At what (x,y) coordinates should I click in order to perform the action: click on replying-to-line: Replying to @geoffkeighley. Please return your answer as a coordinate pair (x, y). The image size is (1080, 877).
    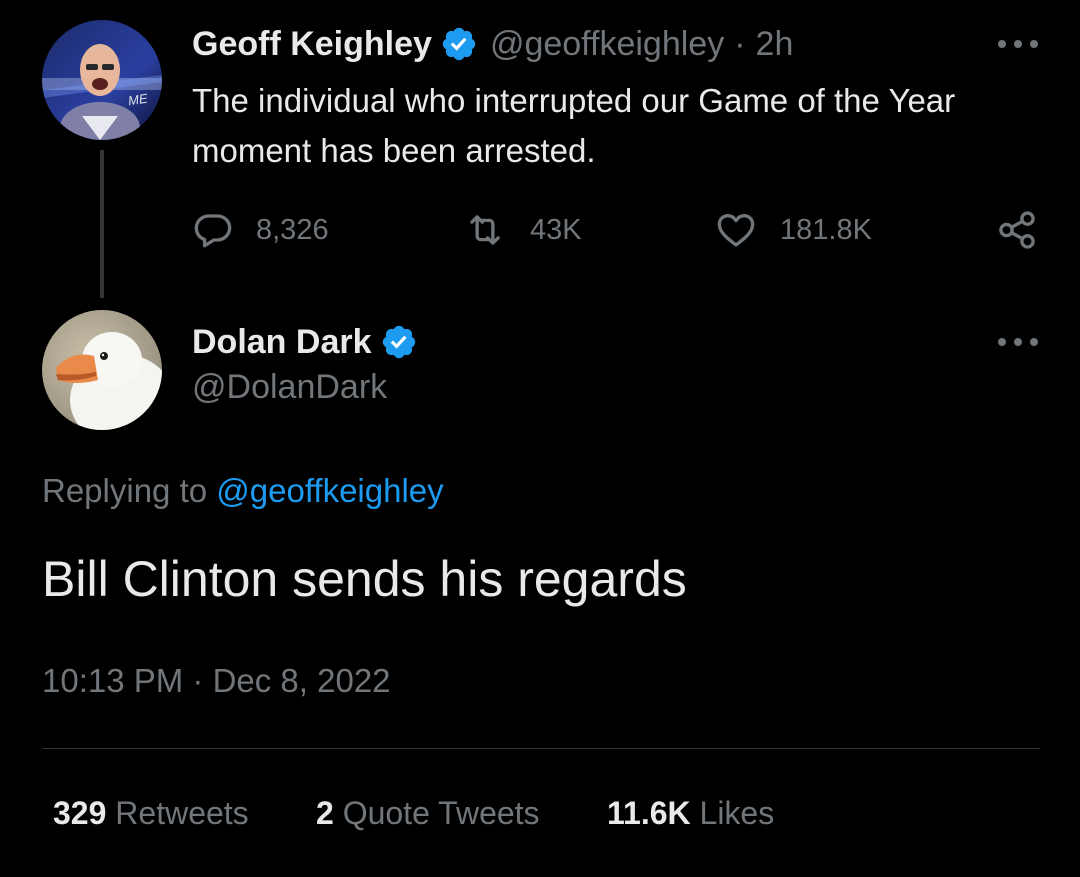
    Looking at the image, I should click on (243, 491).